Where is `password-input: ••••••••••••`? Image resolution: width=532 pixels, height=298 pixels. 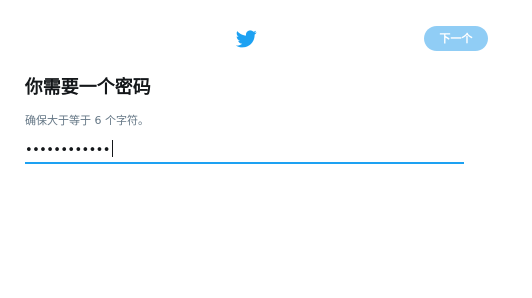
password-input: •••••••••••• is located at coordinates (69, 149).